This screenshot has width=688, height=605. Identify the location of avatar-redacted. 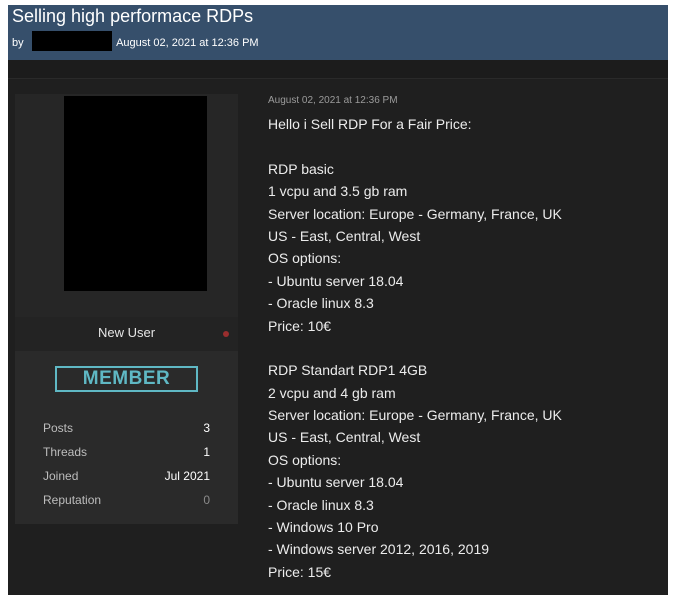
(135, 193).